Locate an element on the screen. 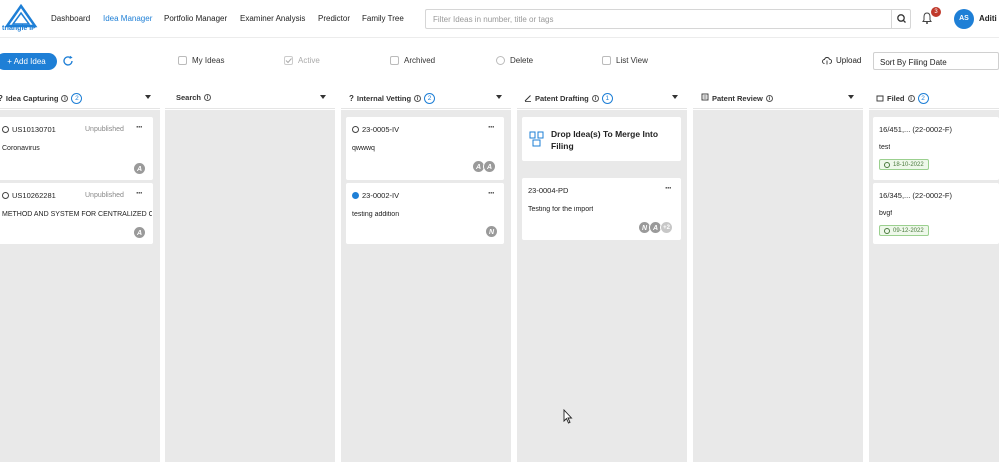 This screenshot has height=462, width=999. nav-idea-manager: Idea Manager is located at coordinates (127, 18).